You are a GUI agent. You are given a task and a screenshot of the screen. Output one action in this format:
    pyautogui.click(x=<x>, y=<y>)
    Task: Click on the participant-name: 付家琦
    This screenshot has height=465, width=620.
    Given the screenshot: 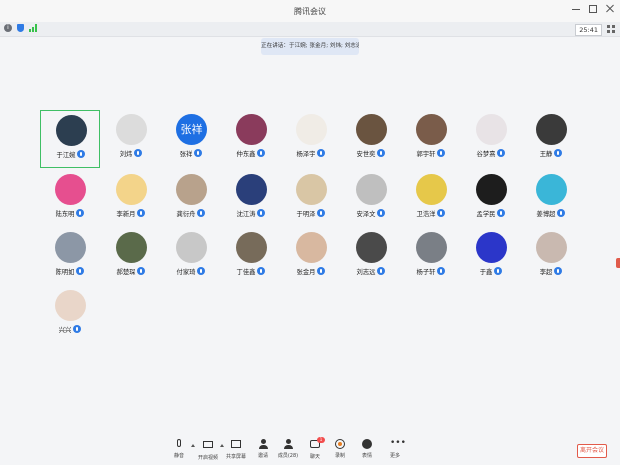 What is the action you would take?
    pyautogui.click(x=186, y=272)
    